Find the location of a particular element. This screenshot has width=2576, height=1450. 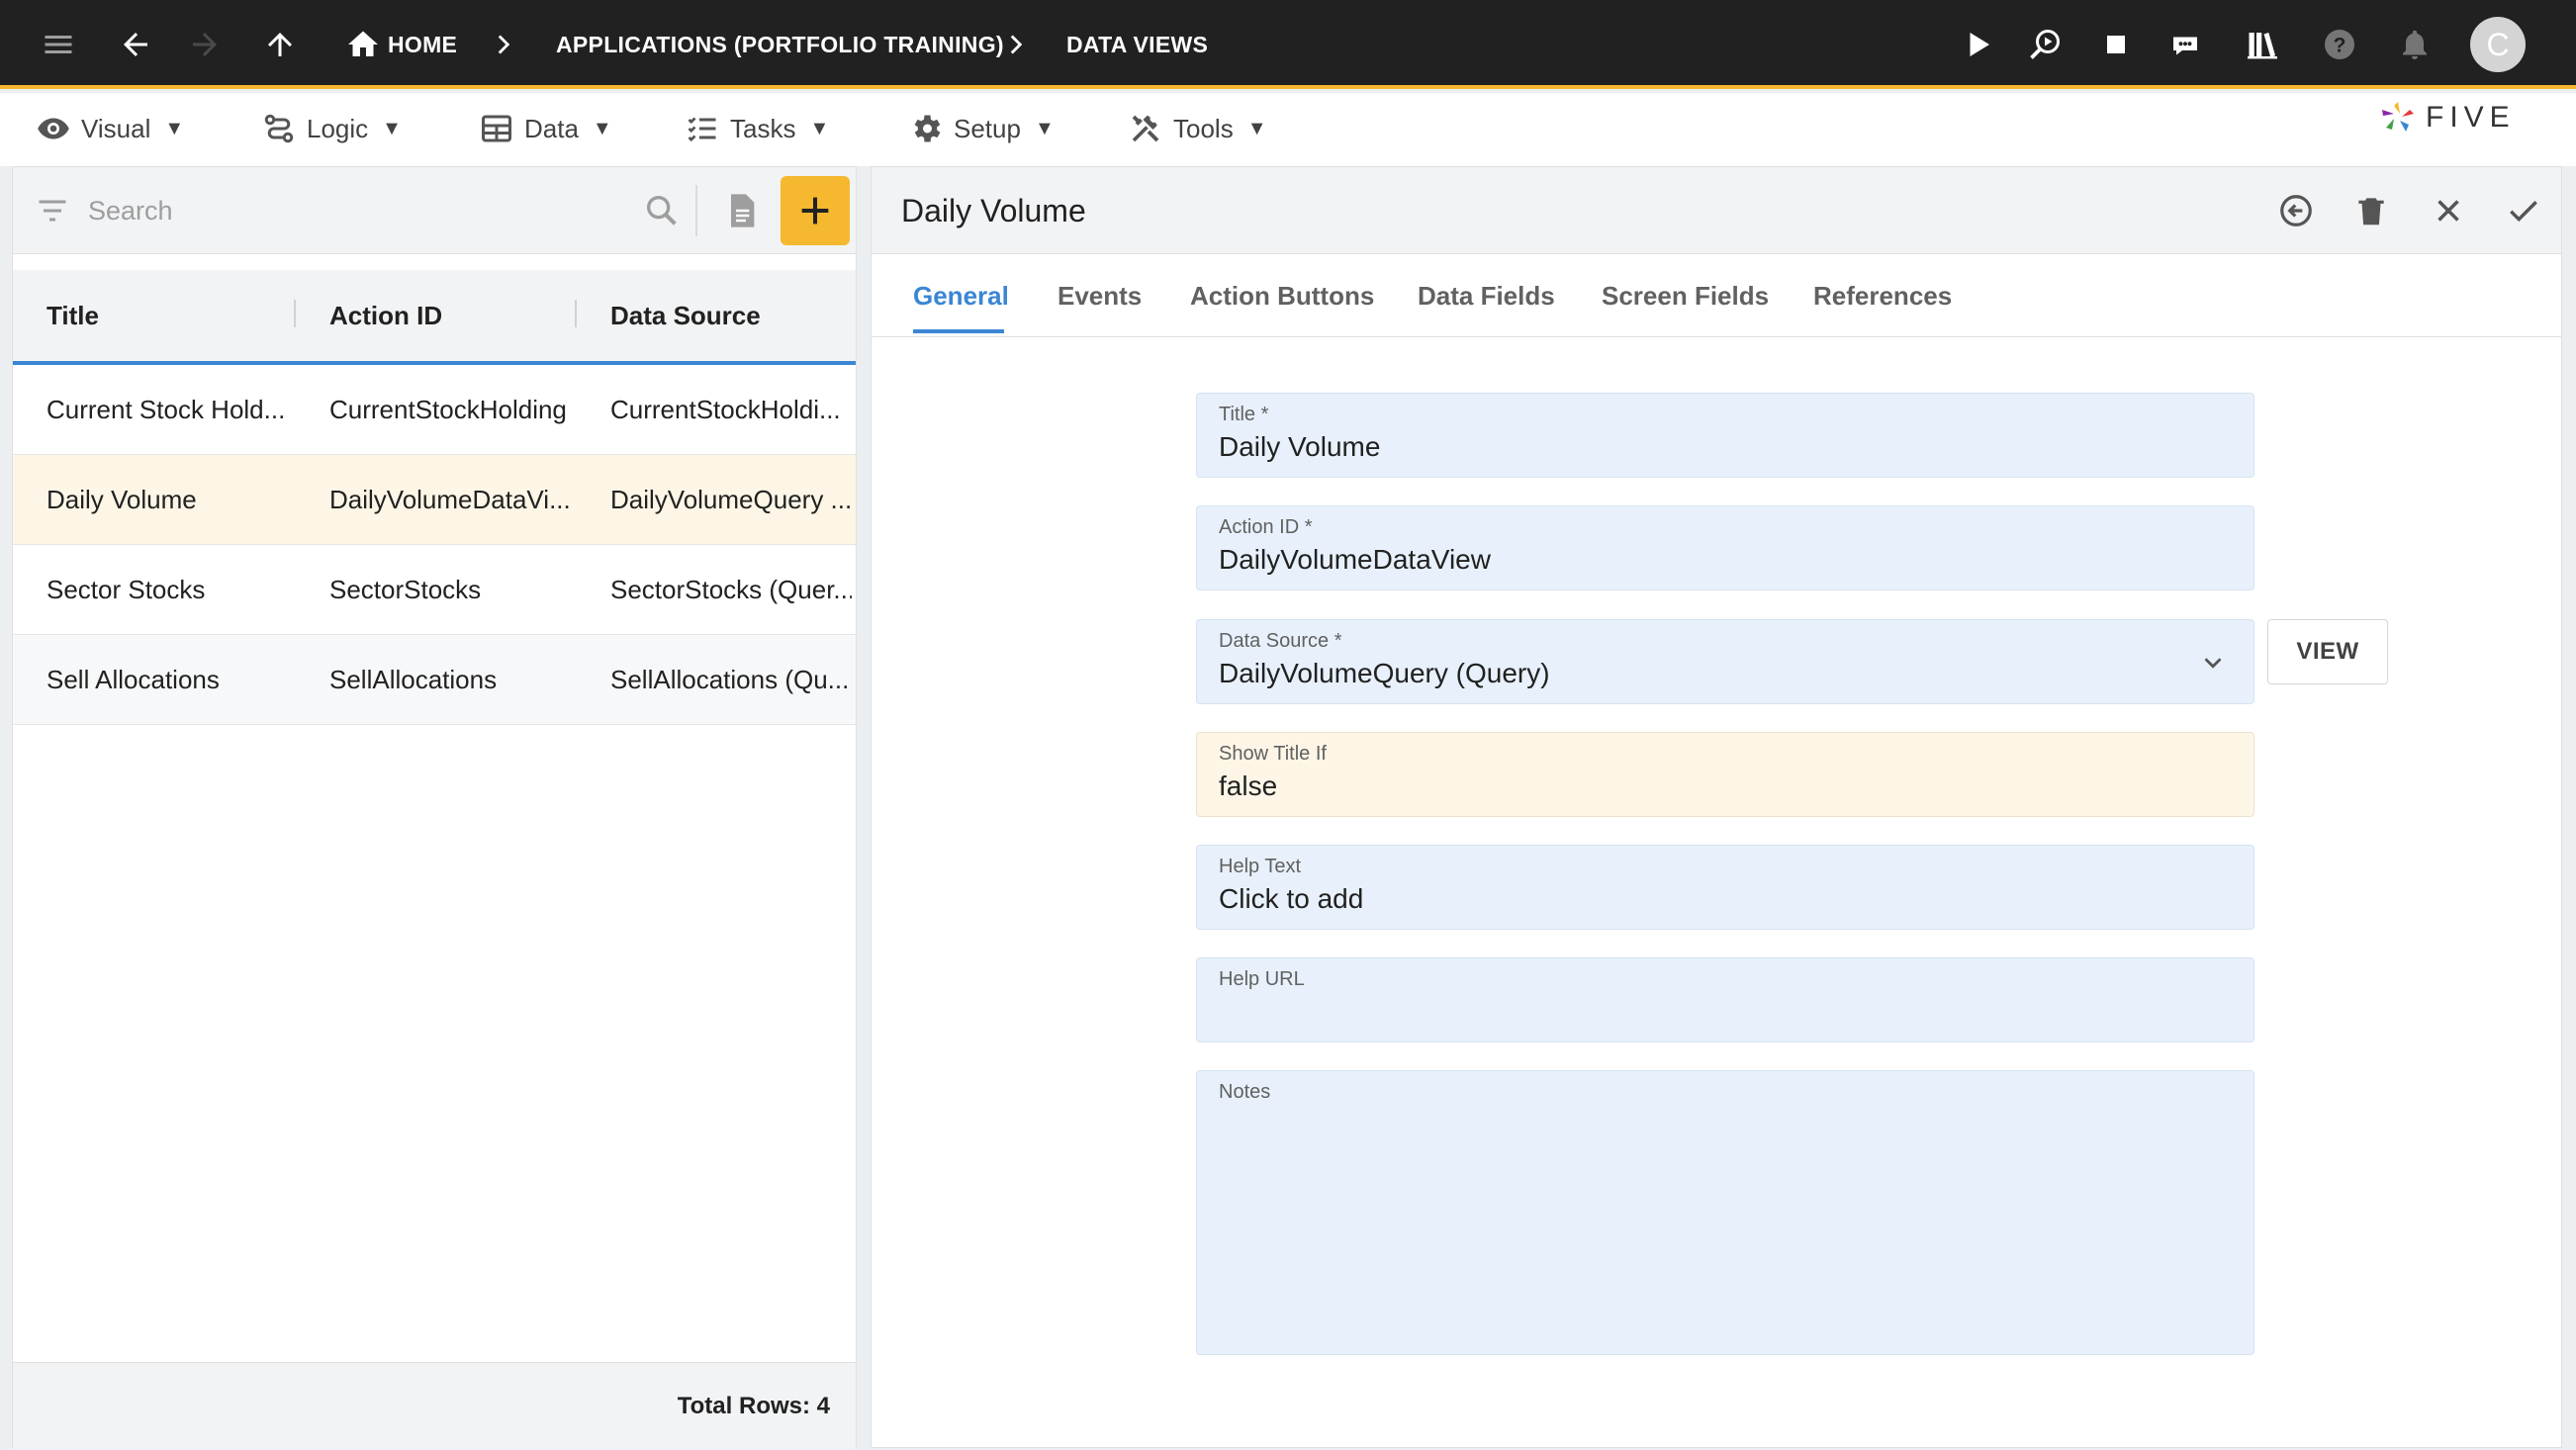

data-source-select: Data Source * DailyVolumeQuery (Query) is located at coordinates (1725, 661).